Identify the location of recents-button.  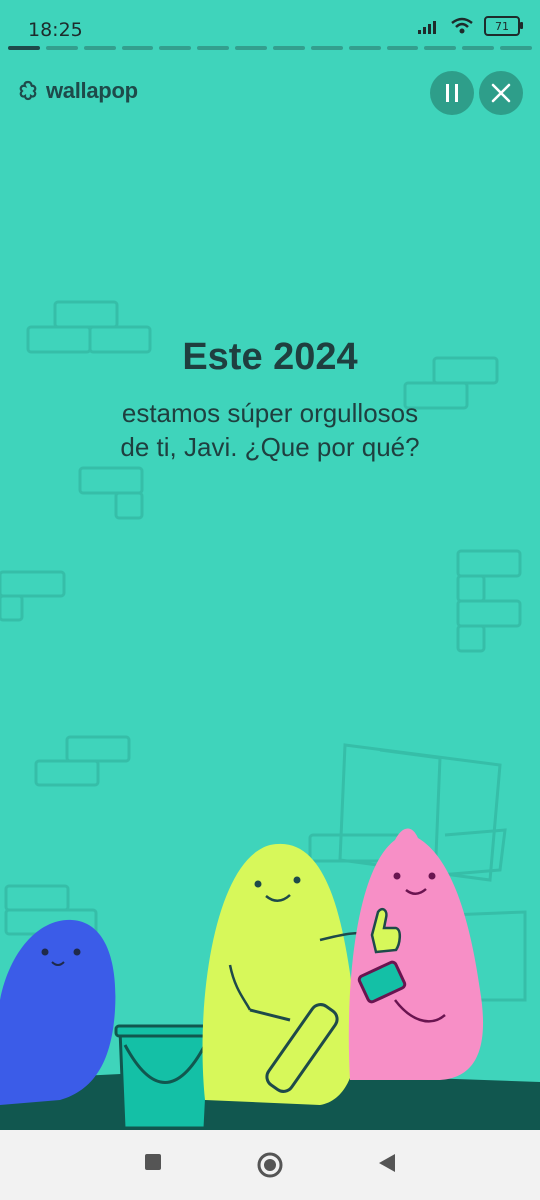
(153, 1164).